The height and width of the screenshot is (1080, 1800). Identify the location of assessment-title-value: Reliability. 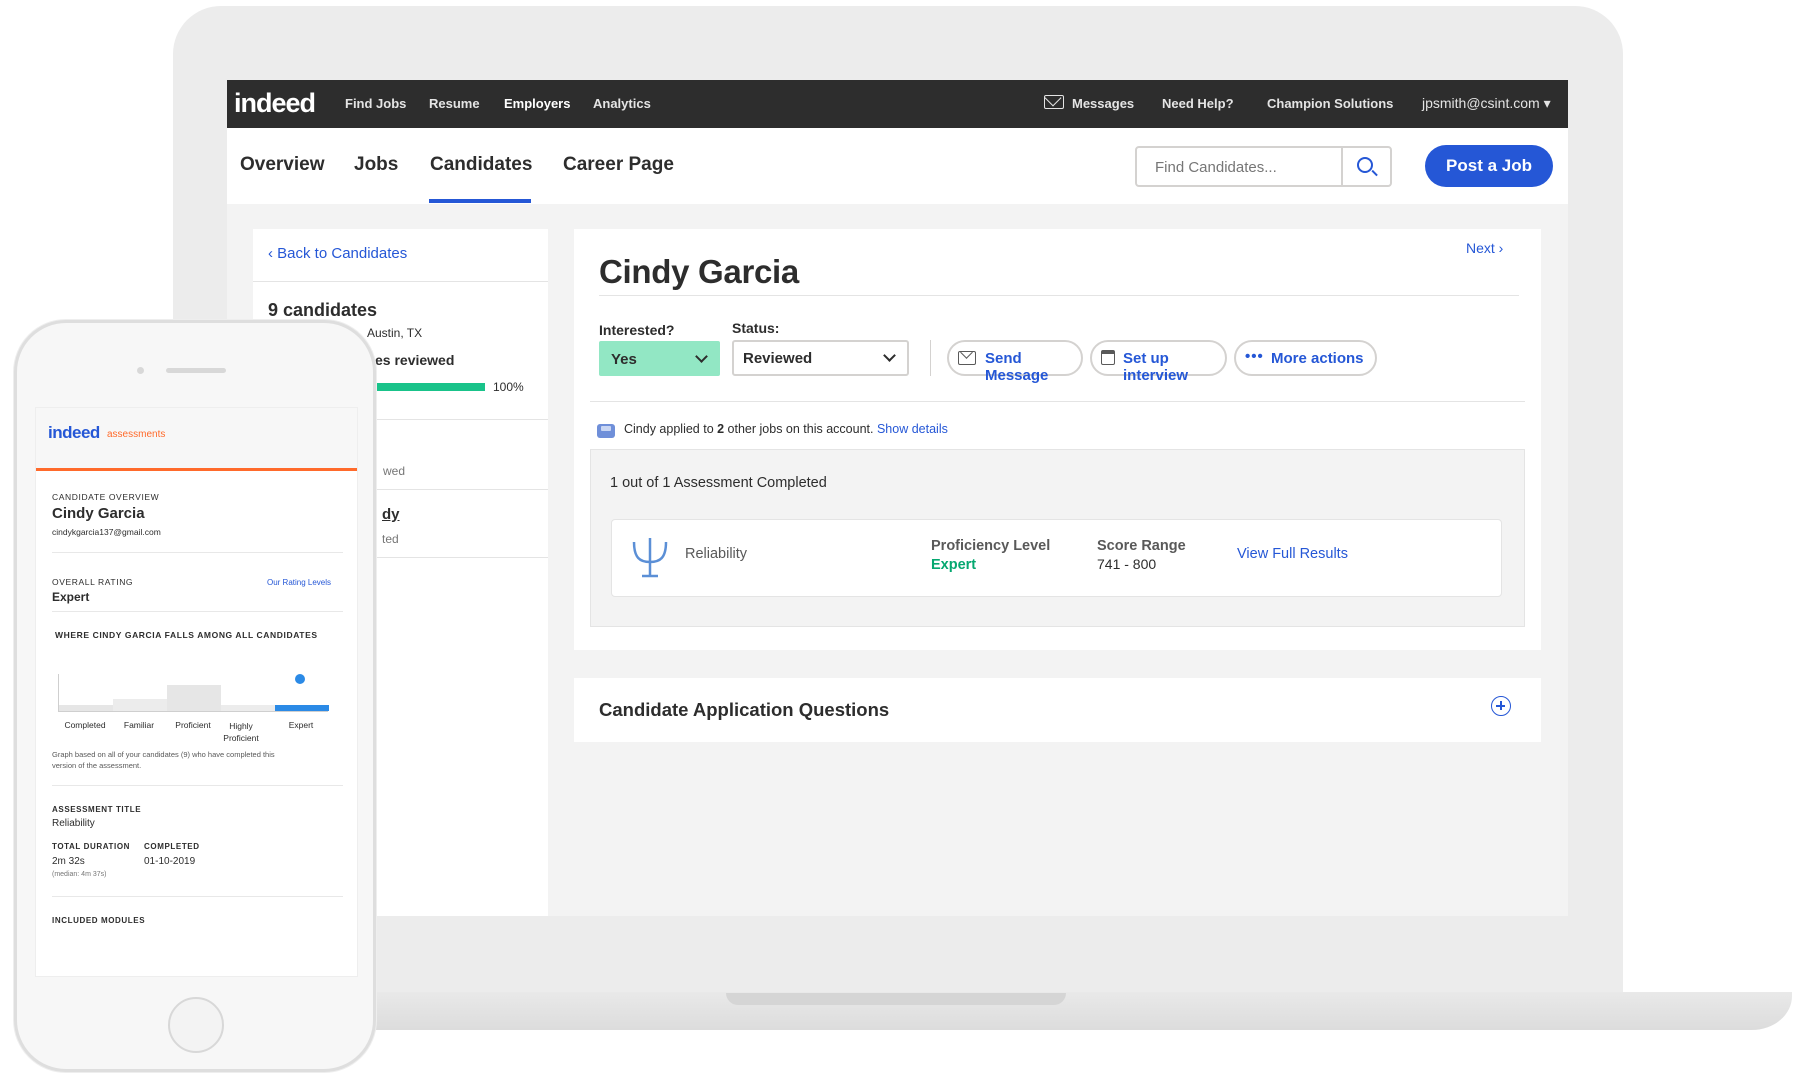
(73, 823).